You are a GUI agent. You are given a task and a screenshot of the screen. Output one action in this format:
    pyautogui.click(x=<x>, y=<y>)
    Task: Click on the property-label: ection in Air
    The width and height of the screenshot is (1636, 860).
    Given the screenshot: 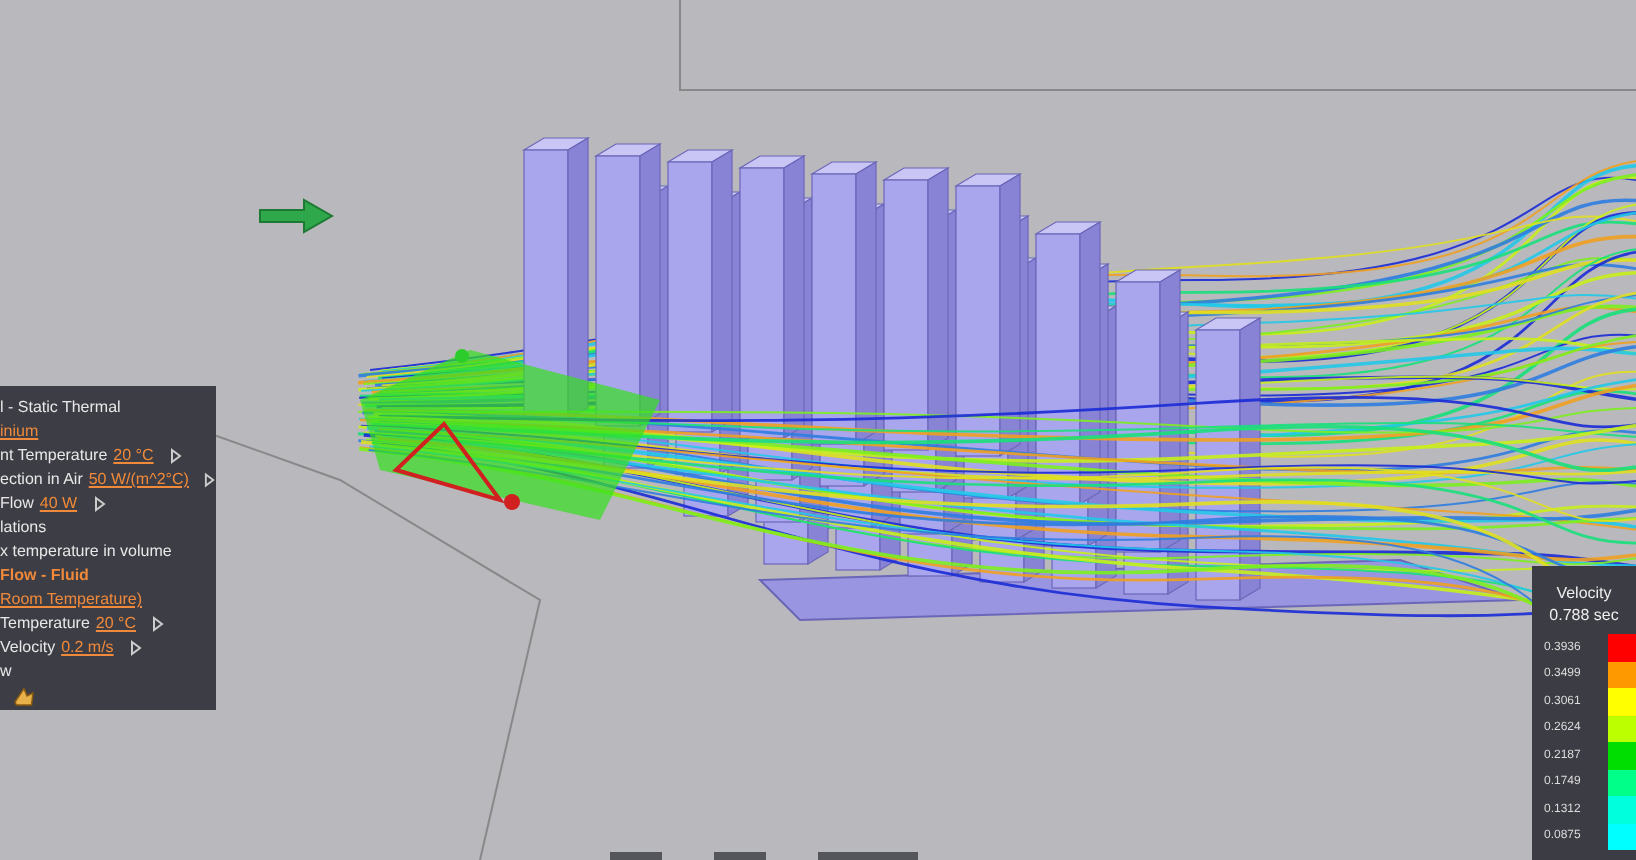 What is the action you would take?
    pyautogui.click(x=41, y=479)
    